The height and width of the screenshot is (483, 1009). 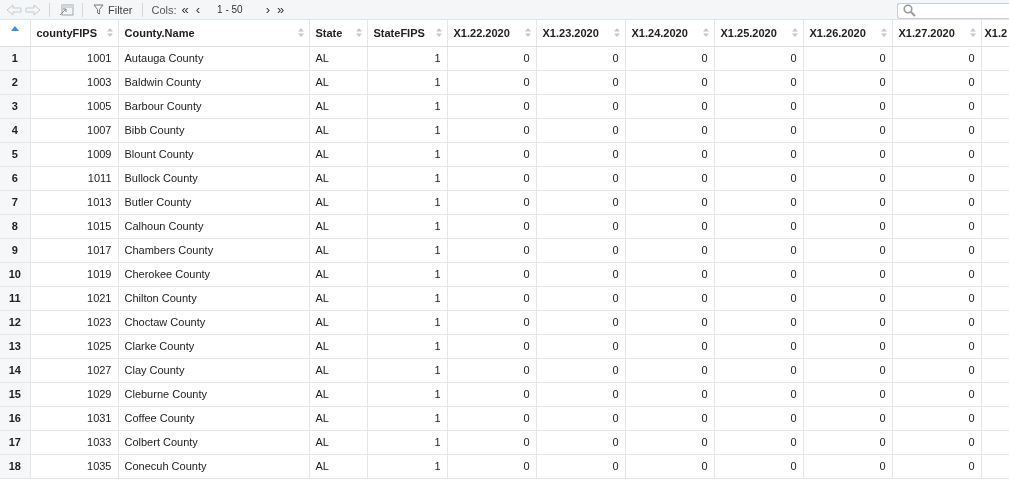 What do you see at coordinates (953, 10) in the screenshot?
I see `search-field` at bounding box center [953, 10].